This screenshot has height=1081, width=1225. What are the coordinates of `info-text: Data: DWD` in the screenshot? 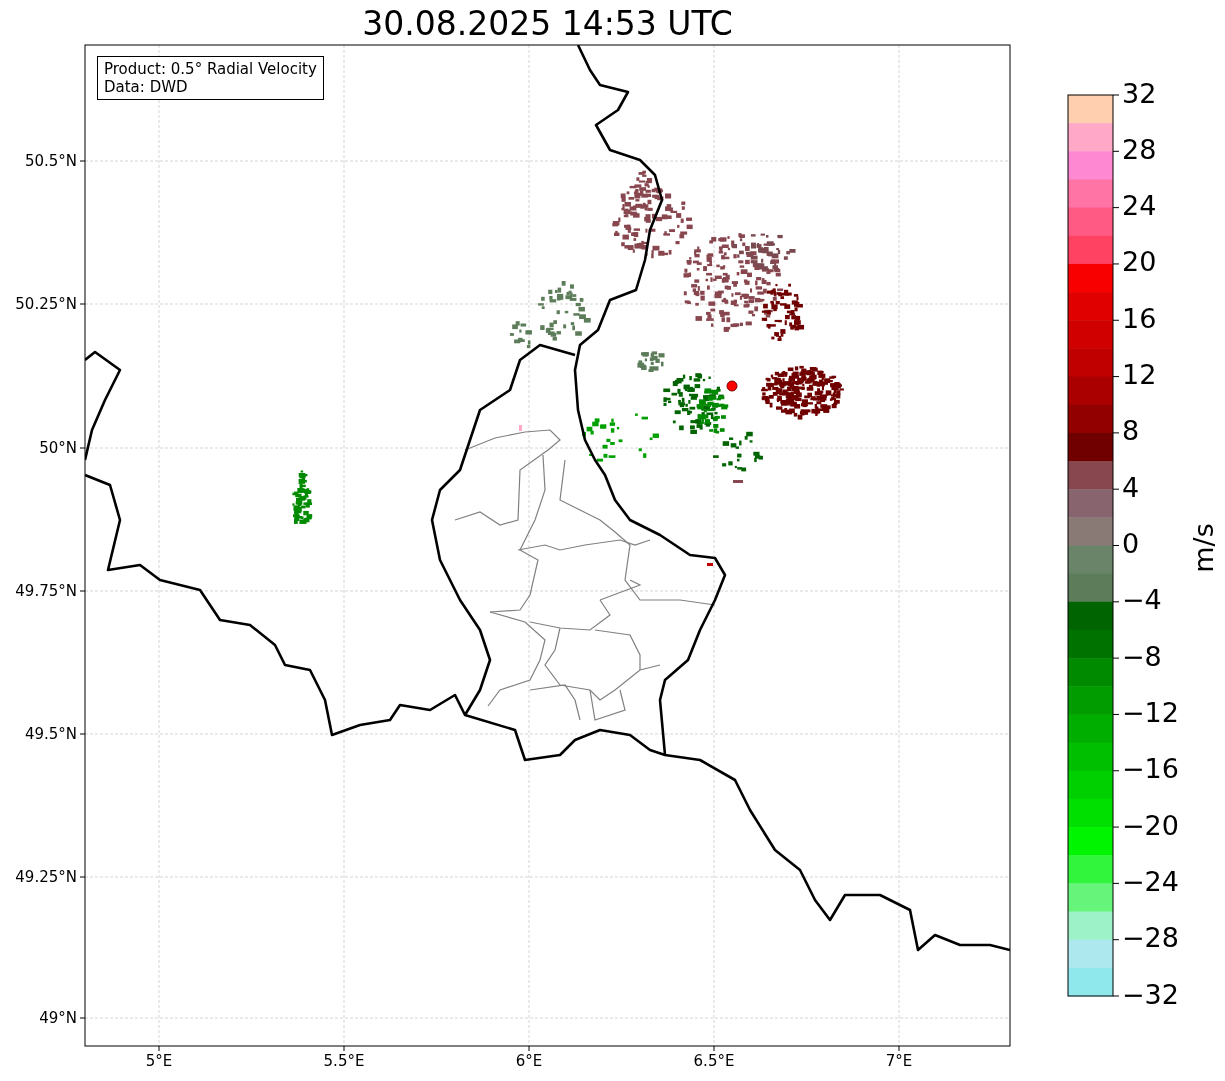 It's located at (146, 87).